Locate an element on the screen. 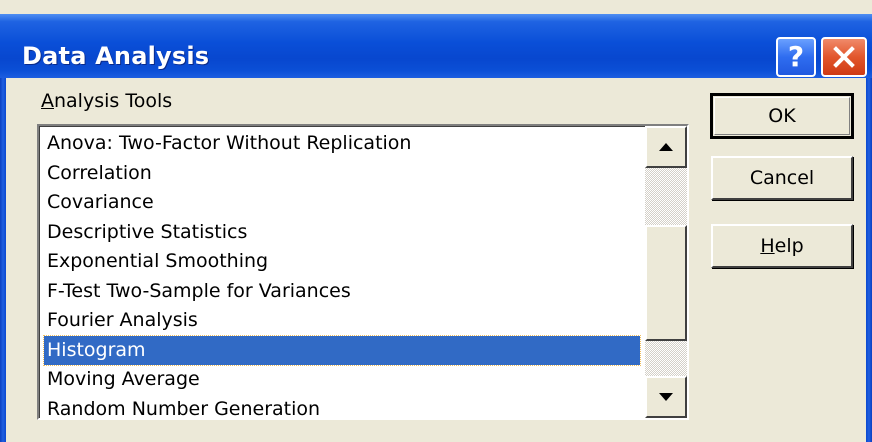 The width and height of the screenshot is (872, 442). list-item: F-Test Two-Sample for Variances is located at coordinates (342, 292).